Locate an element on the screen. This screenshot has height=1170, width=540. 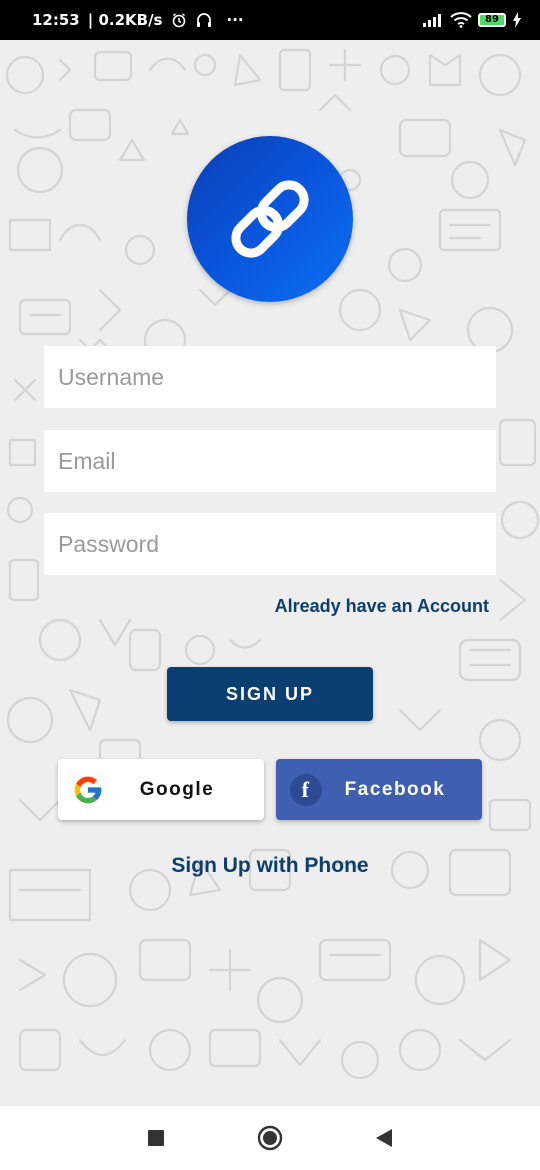
triangle-back-icon is located at coordinates (384, 1138).